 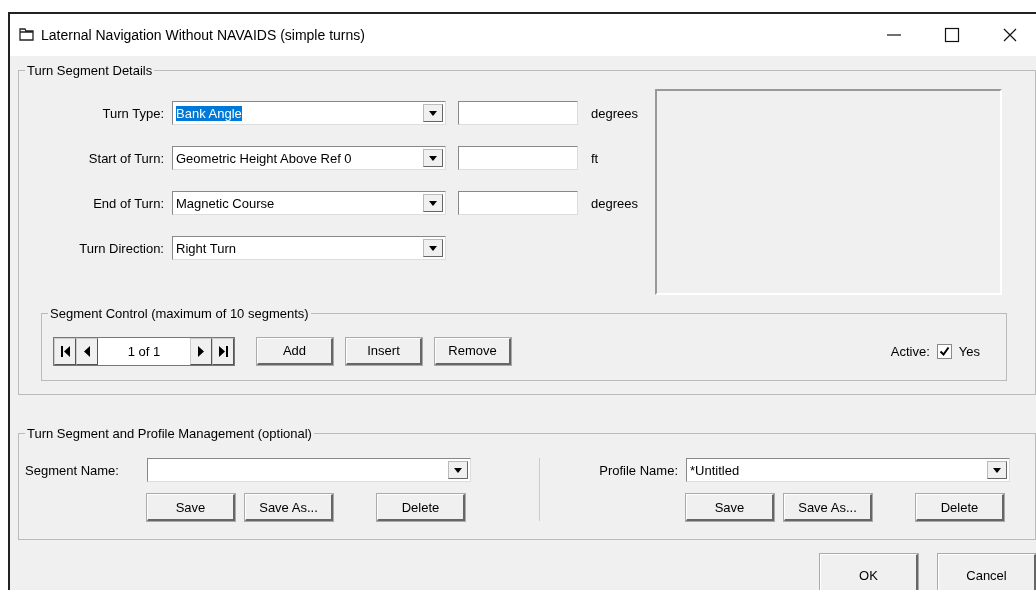 What do you see at coordinates (121, 248) in the screenshot?
I see `field-label: Turn Direction:` at bounding box center [121, 248].